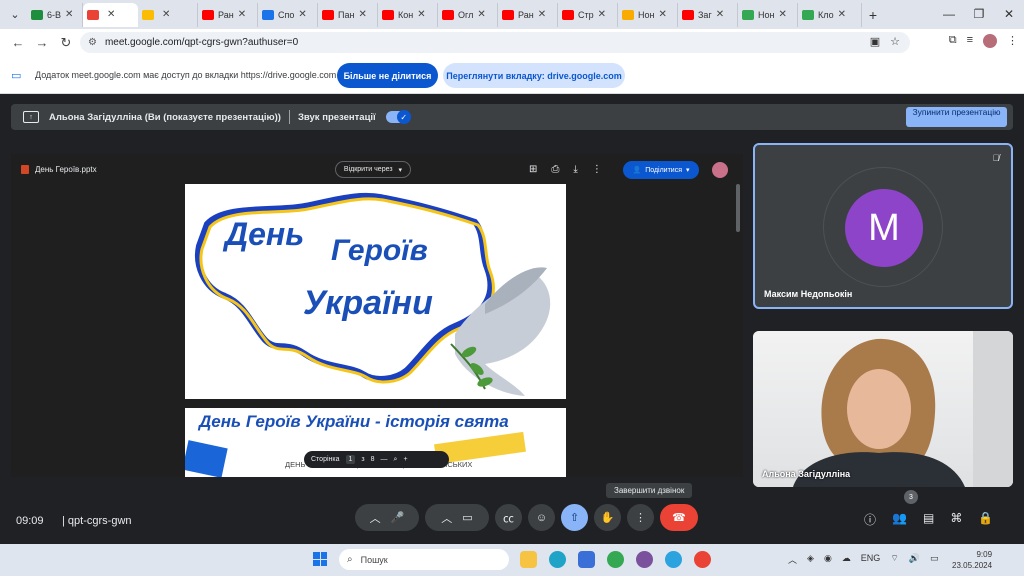 This screenshot has width=1024, height=576. Describe the element at coordinates (99, 521) in the screenshot. I see `meeting-code-text: qpt-cgrs-gwn` at that location.